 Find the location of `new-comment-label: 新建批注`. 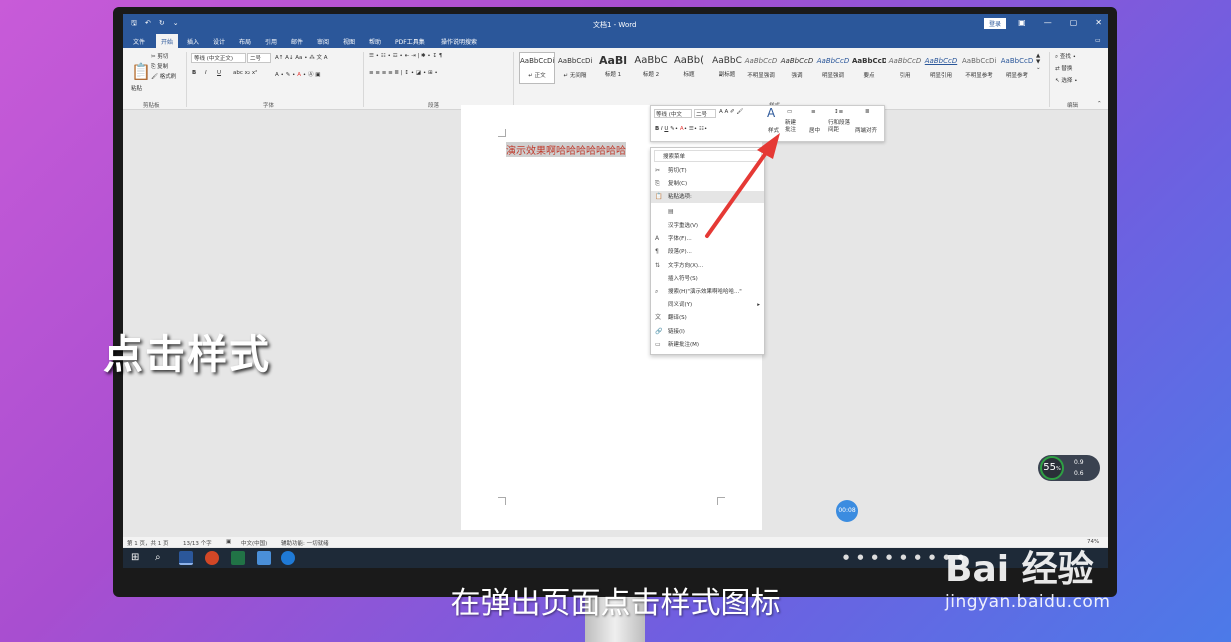

new-comment-label: 新建批注 is located at coordinates (792, 127).